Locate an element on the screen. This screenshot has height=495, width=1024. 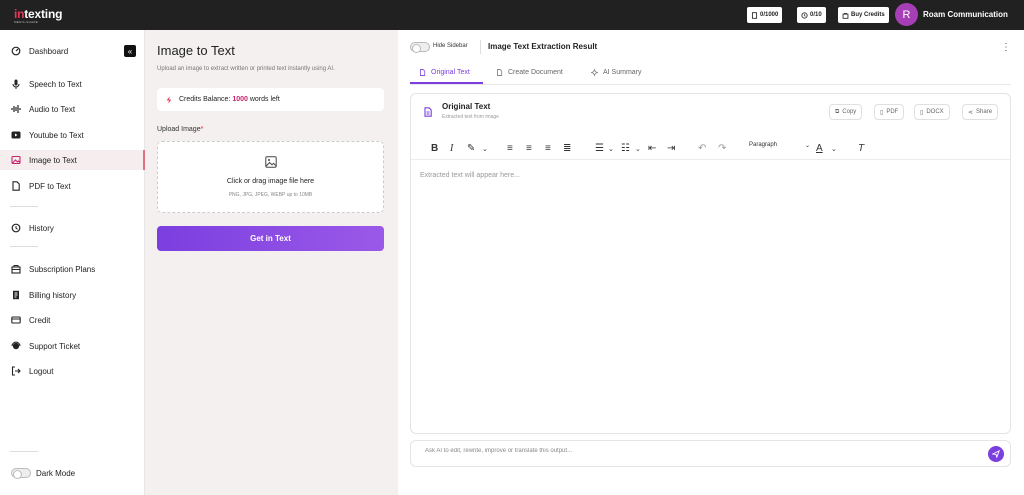
avatar: R is located at coordinates (906, 14).